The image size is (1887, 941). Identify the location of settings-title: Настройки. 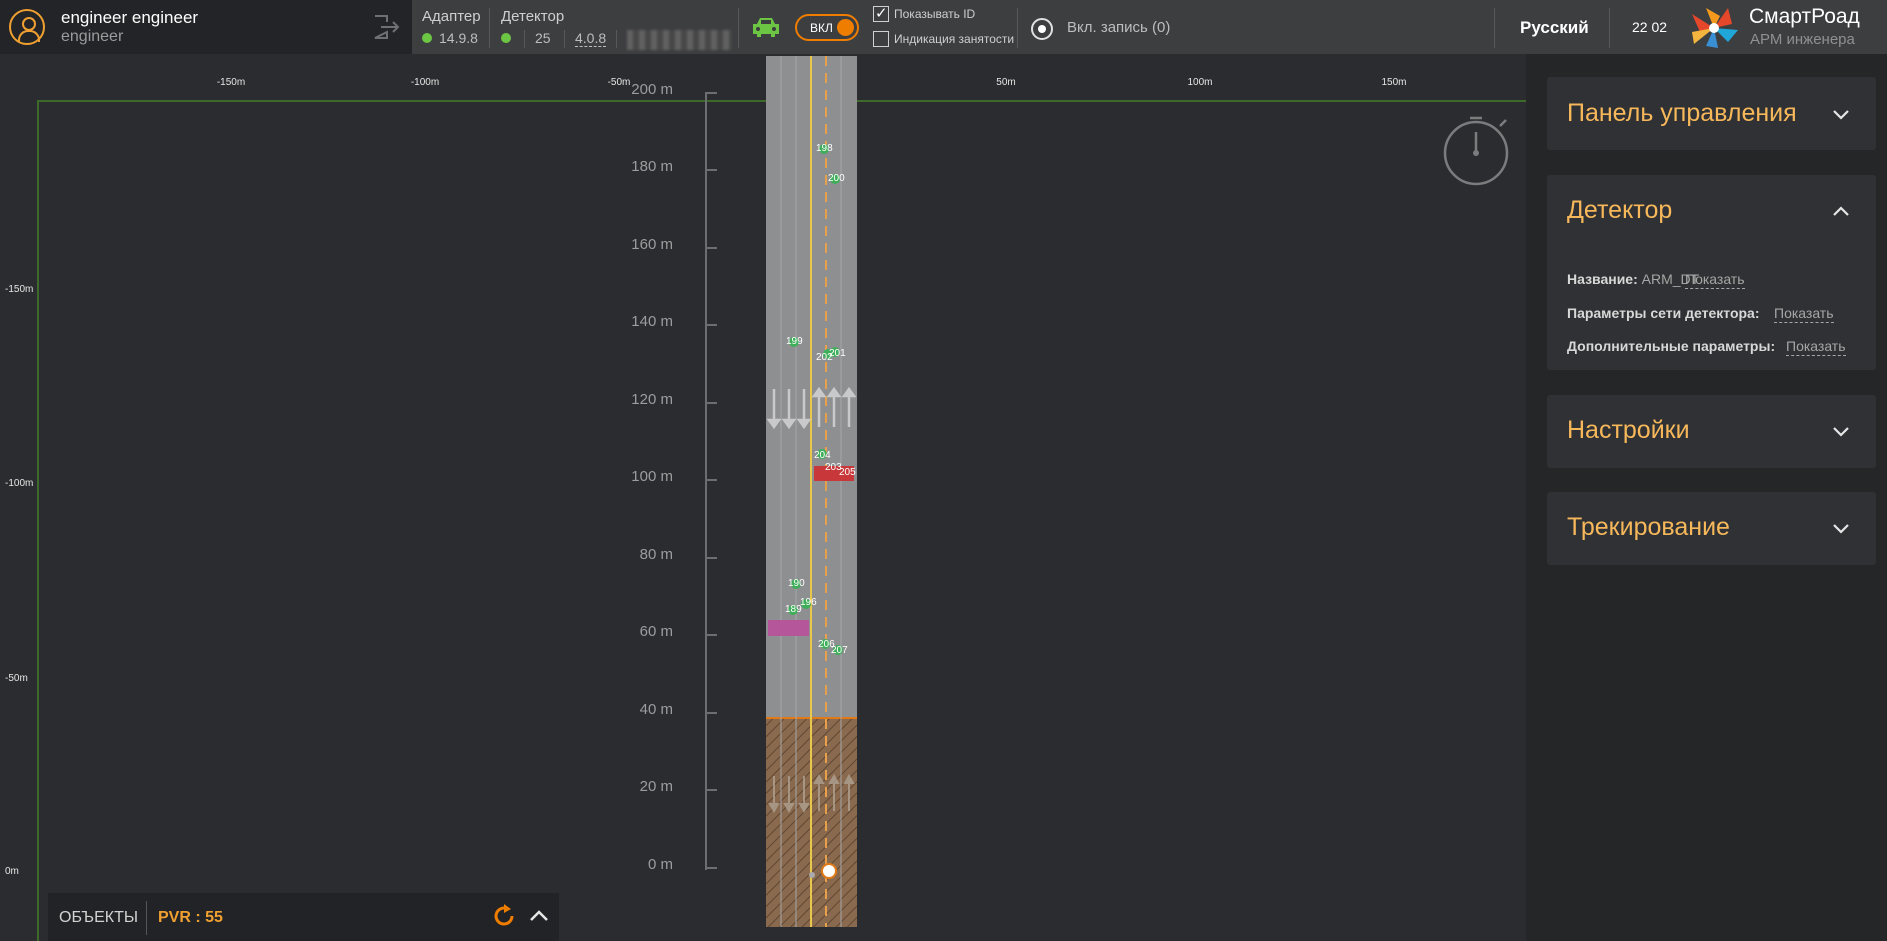
(1628, 430).